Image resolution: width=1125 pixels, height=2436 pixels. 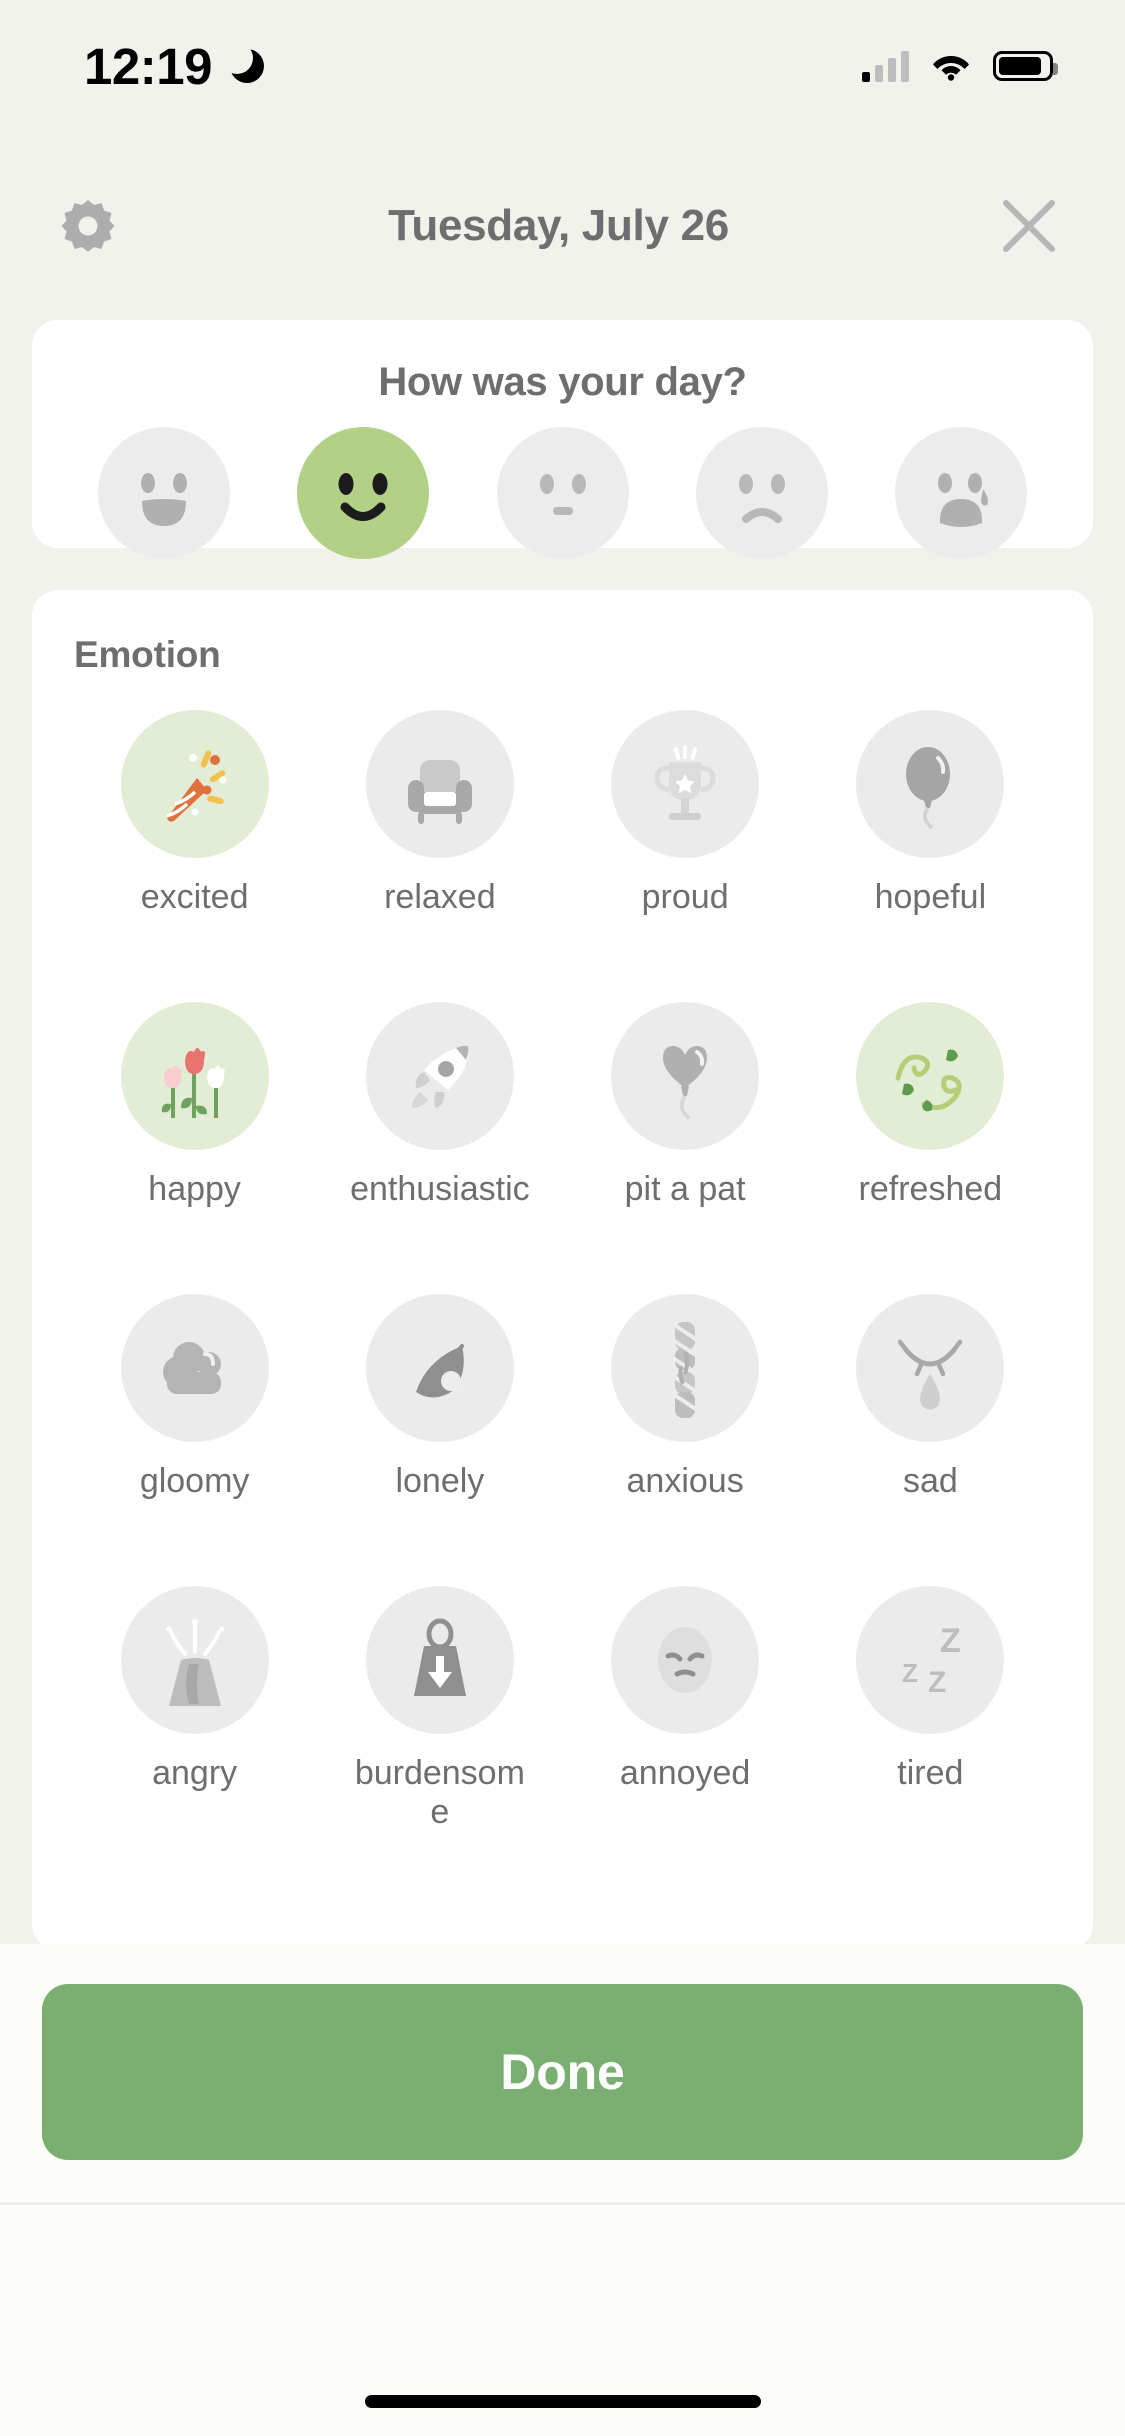 What do you see at coordinates (685, 897) in the screenshot?
I see `emotion-label: proud` at bounding box center [685, 897].